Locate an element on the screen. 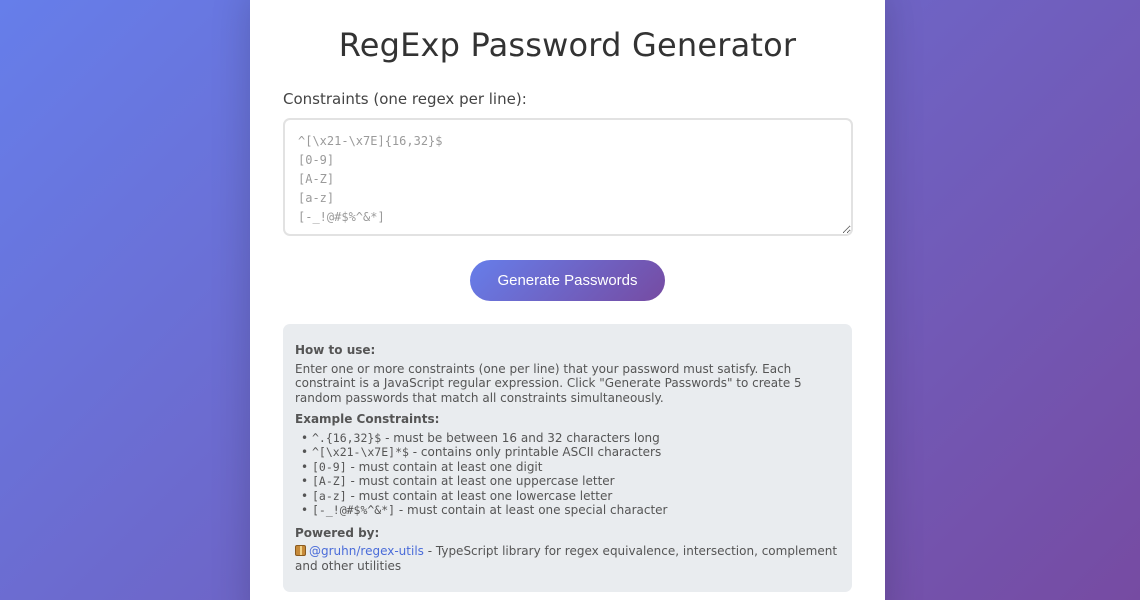 This screenshot has height=600, width=1140. package-icon is located at coordinates (300, 550).